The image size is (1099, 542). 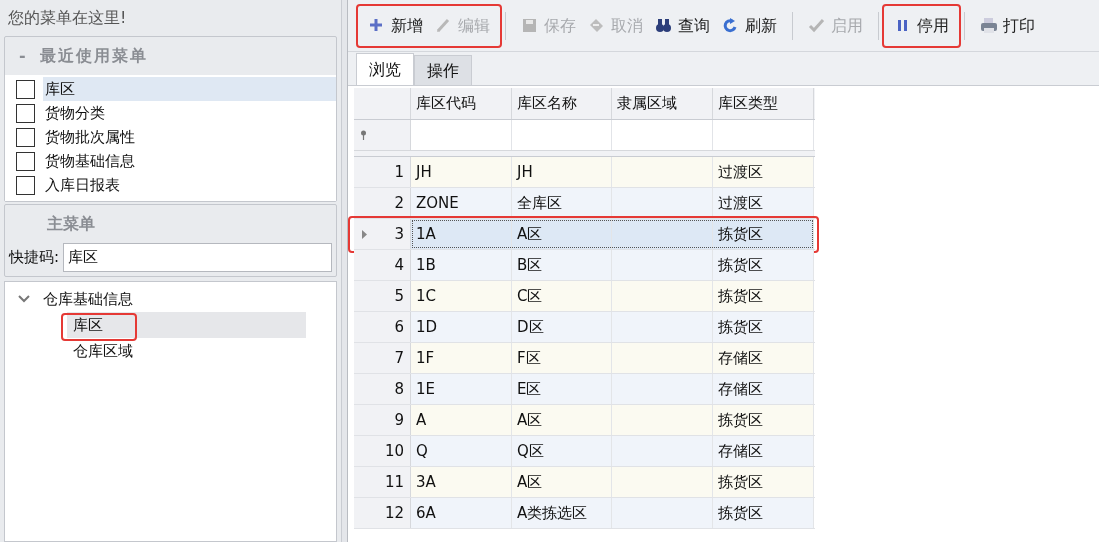 What do you see at coordinates (88, 299) in the screenshot?
I see `tree-item: 仓库基础信息` at bounding box center [88, 299].